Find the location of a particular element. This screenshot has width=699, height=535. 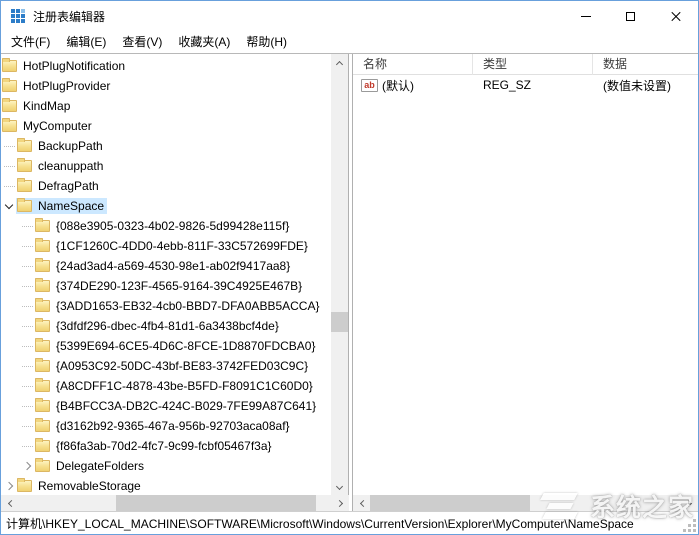

column-header-data: 数据 is located at coordinates (645, 64).